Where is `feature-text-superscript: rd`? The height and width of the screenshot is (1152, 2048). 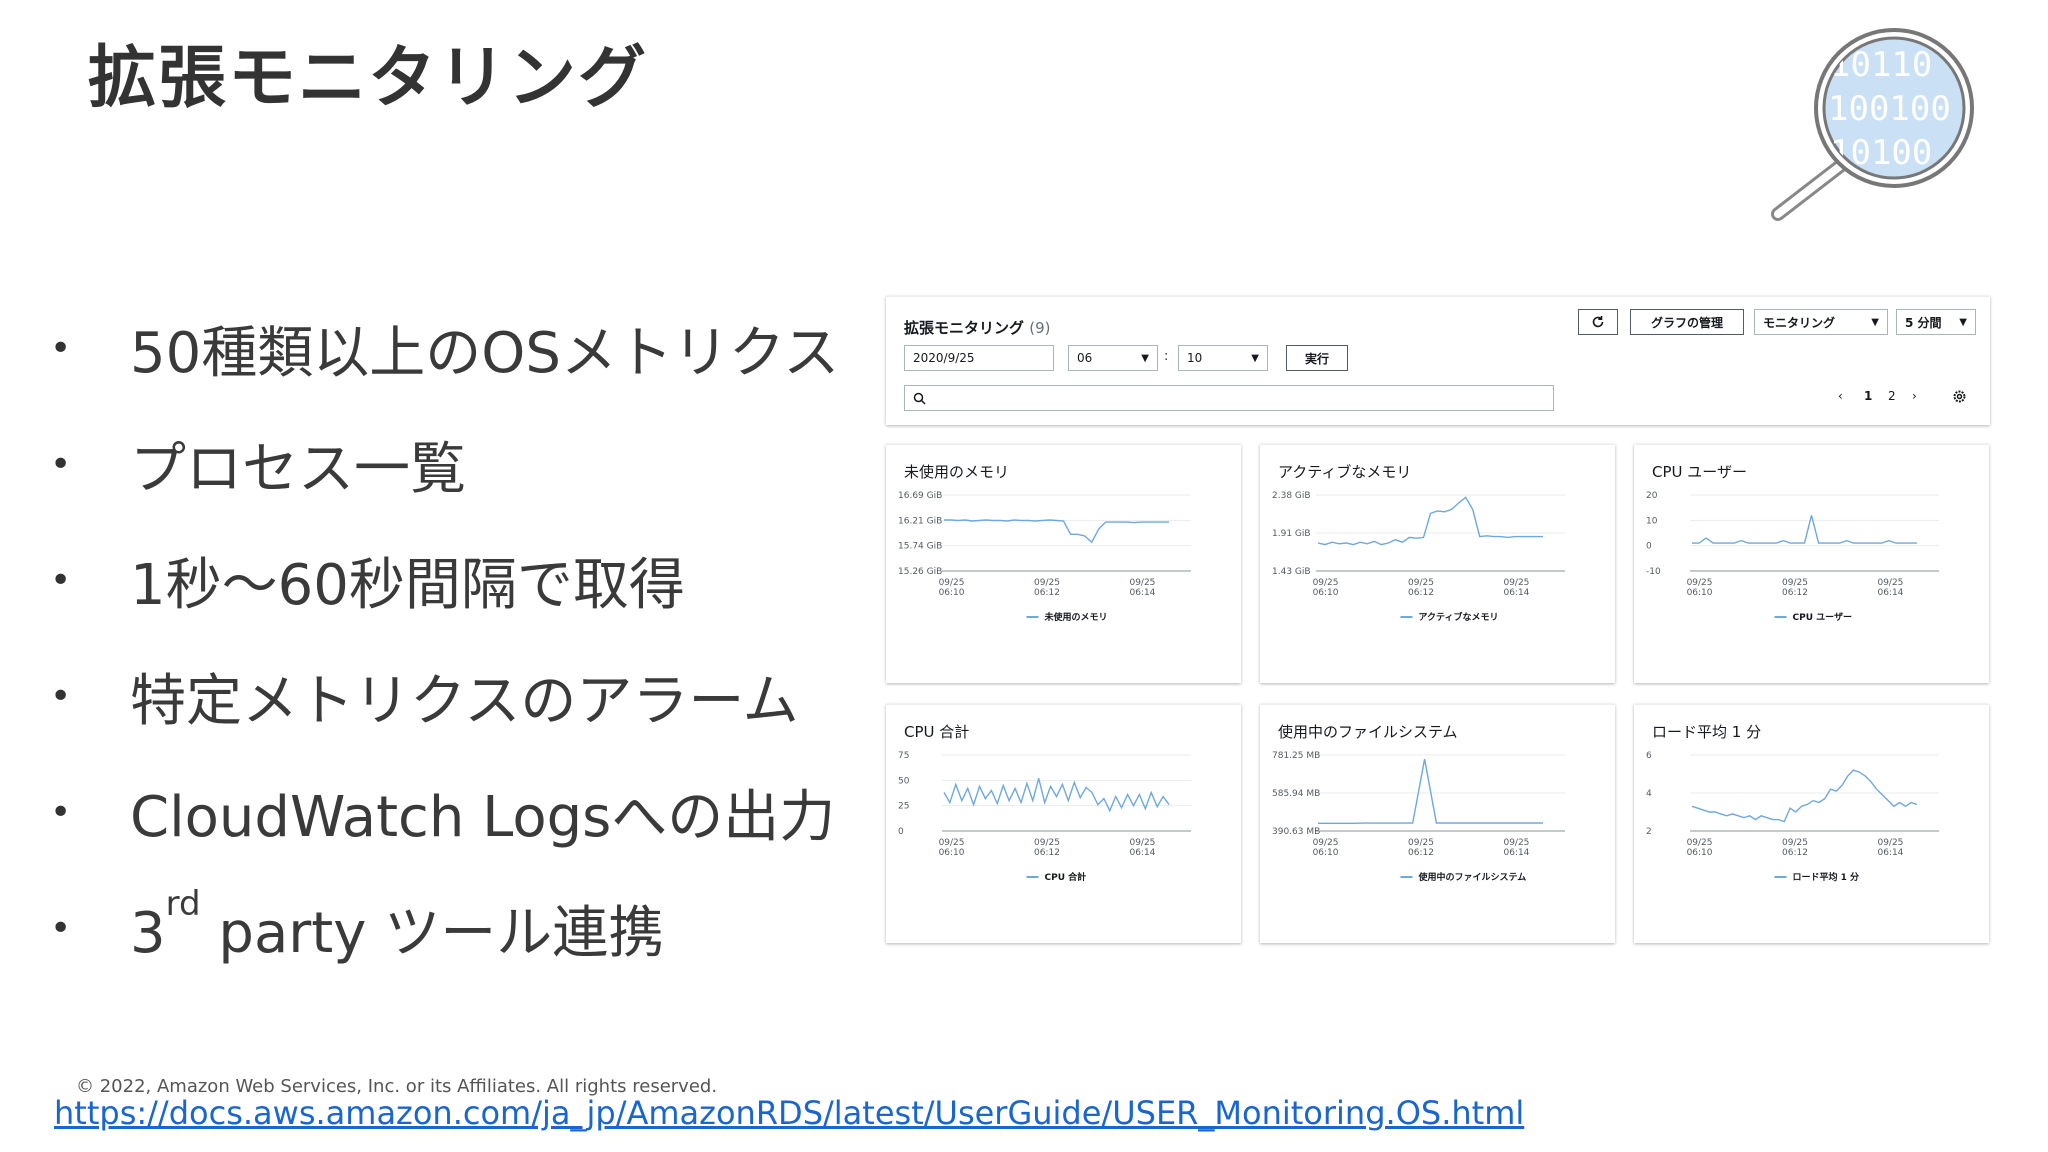
feature-text-superscript: rd is located at coordinates (183, 903).